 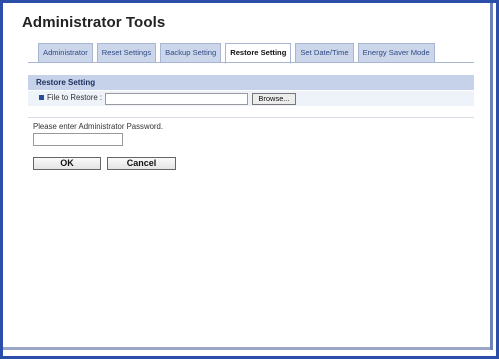 What do you see at coordinates (491, 176) in the screenshot?
I see `scrollbar-track` at bounding box center [491, 176].